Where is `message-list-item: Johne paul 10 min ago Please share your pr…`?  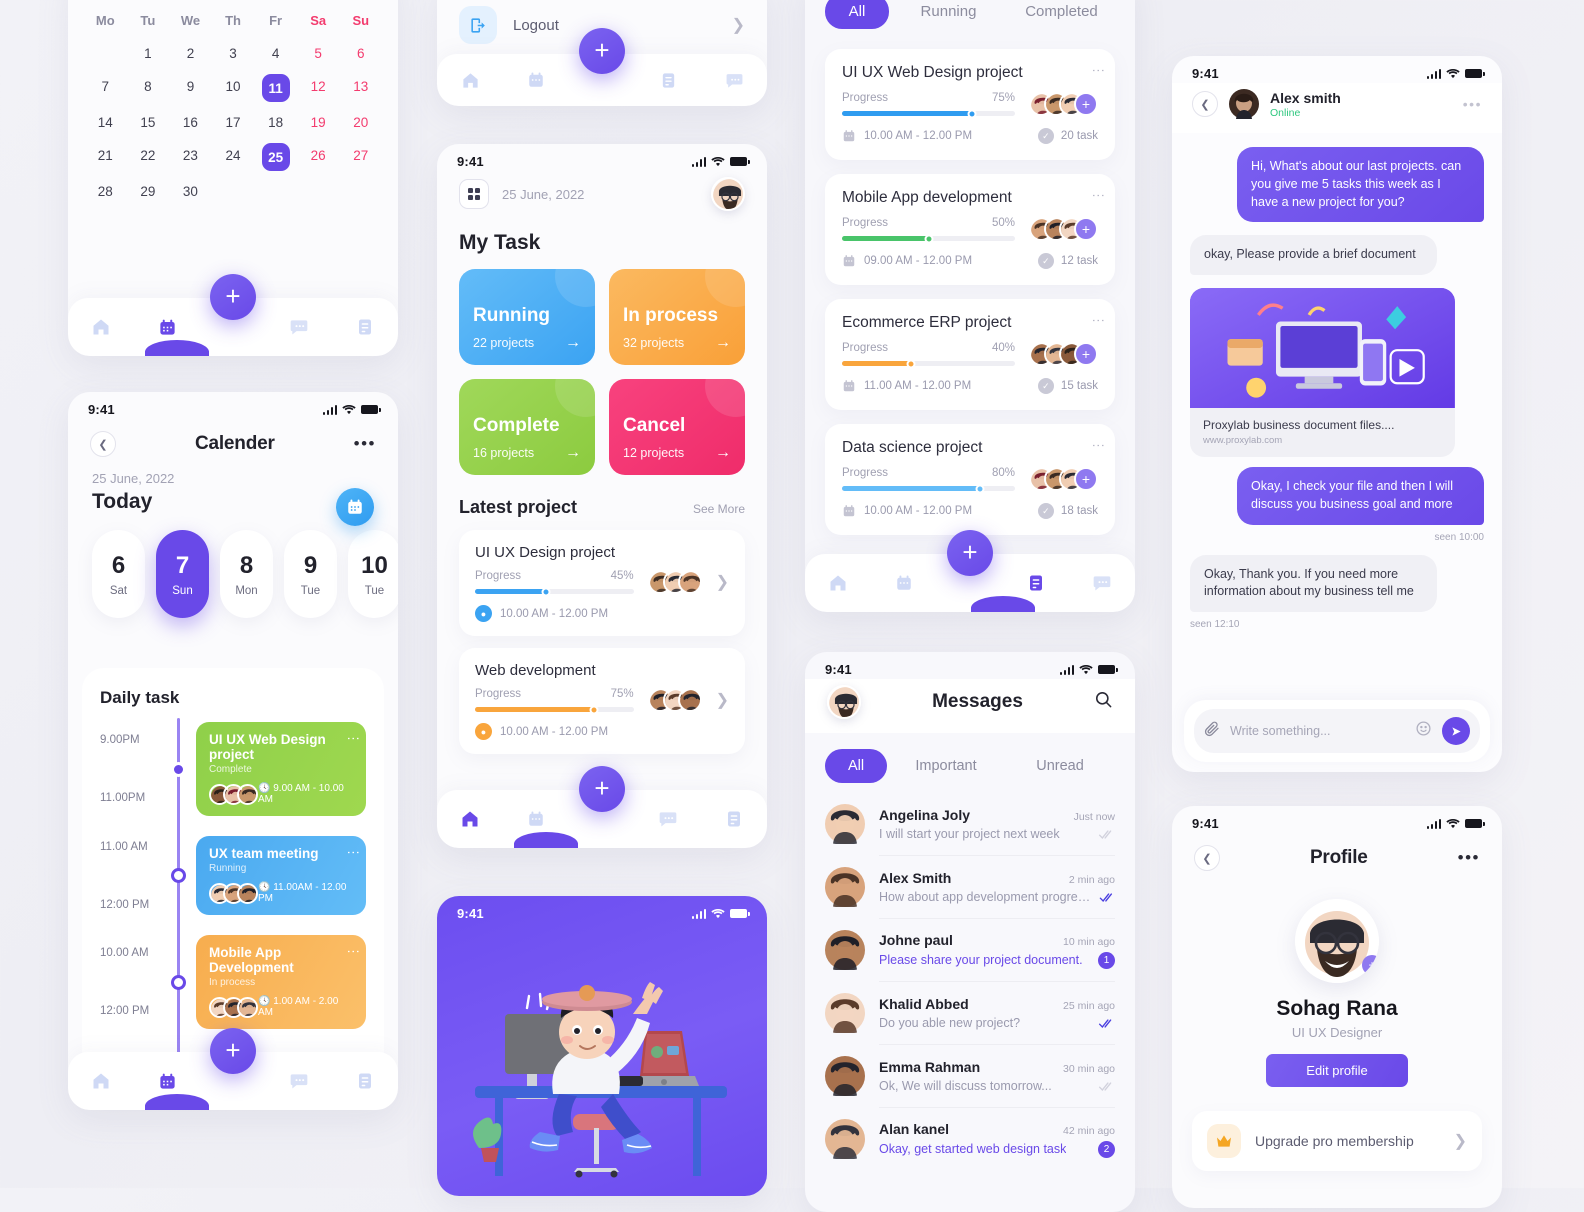 message-list-item: Johne paul 10 min ago Please share your pr… is located at coordinates (970, 950).